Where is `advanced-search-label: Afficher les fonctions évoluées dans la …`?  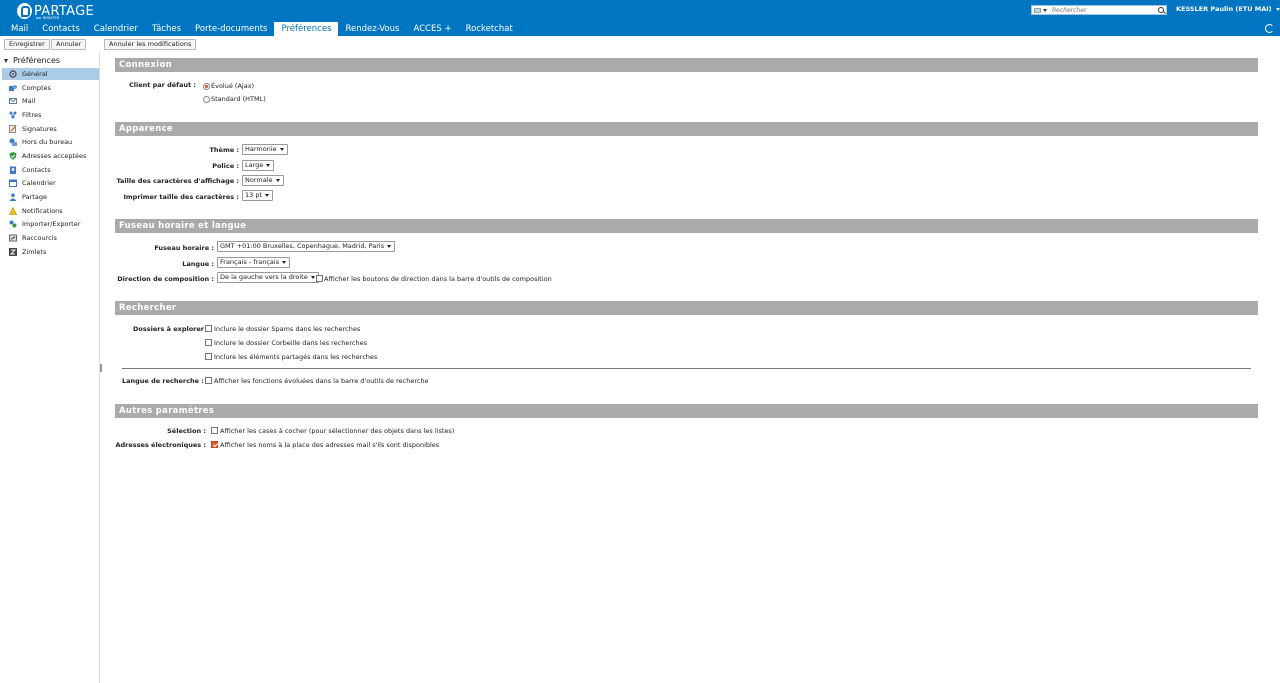
advanced-search-label: Afficher les fonctions évoluées dans la … is located at coordinates (321, 381).